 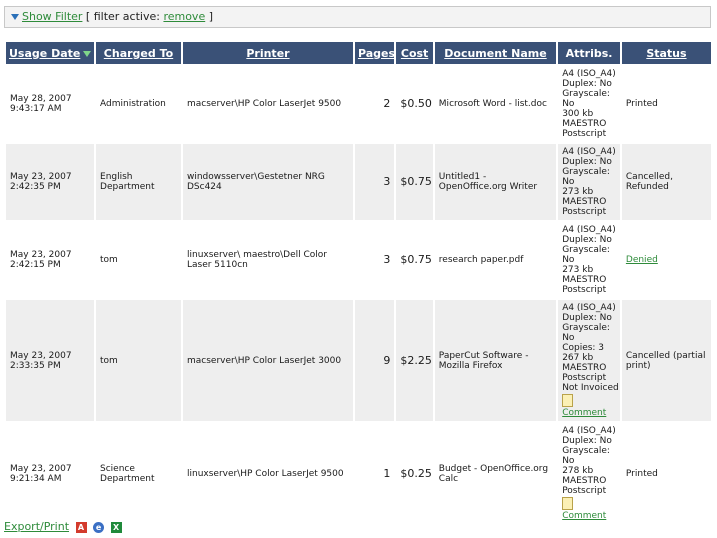 I want to click on charged-to-cell: tom, so click(x=138, y=360).